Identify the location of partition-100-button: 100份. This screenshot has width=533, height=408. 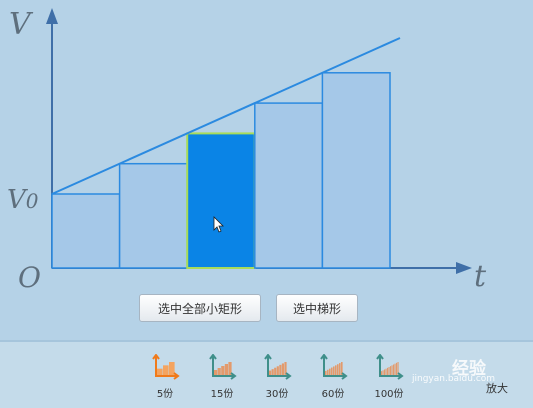
(389, 377).